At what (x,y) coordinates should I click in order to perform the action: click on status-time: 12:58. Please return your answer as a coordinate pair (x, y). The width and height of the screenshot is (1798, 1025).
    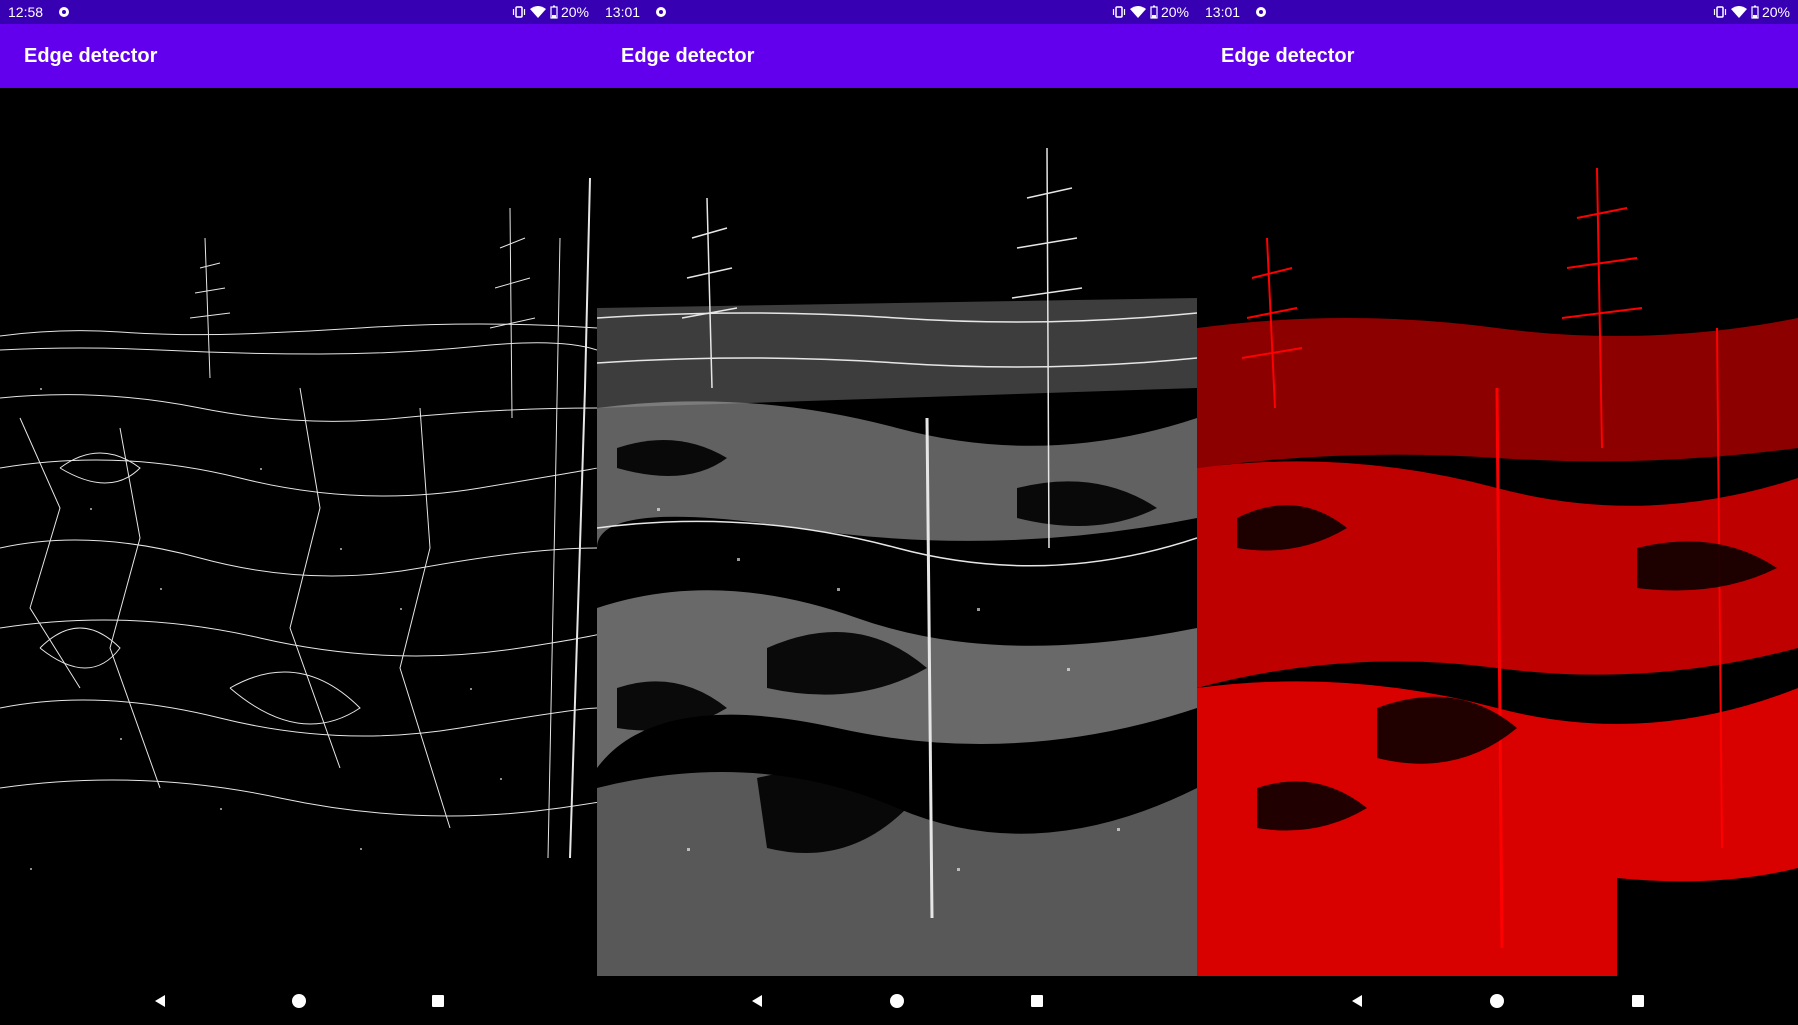
    Looking at the image, I should click on (26, 12).